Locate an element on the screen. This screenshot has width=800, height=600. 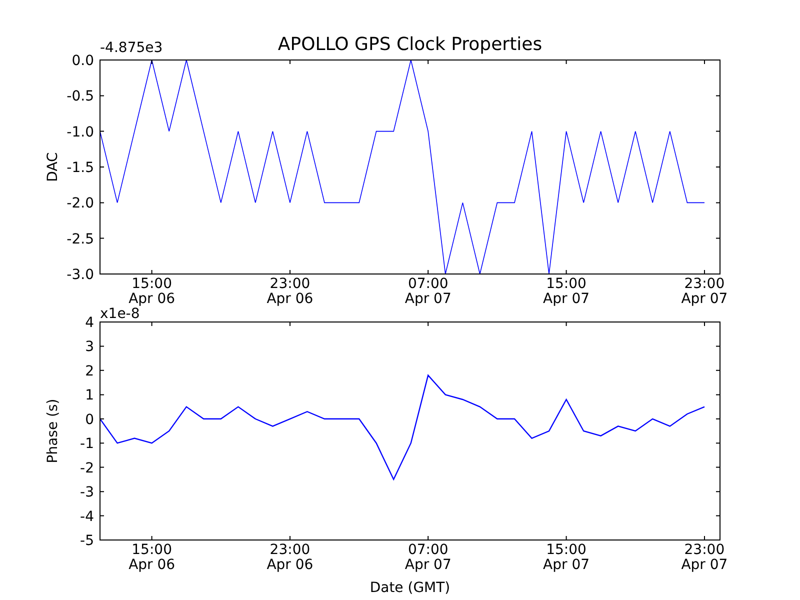
axis-label: DAC is located at coordinates (53, 167).